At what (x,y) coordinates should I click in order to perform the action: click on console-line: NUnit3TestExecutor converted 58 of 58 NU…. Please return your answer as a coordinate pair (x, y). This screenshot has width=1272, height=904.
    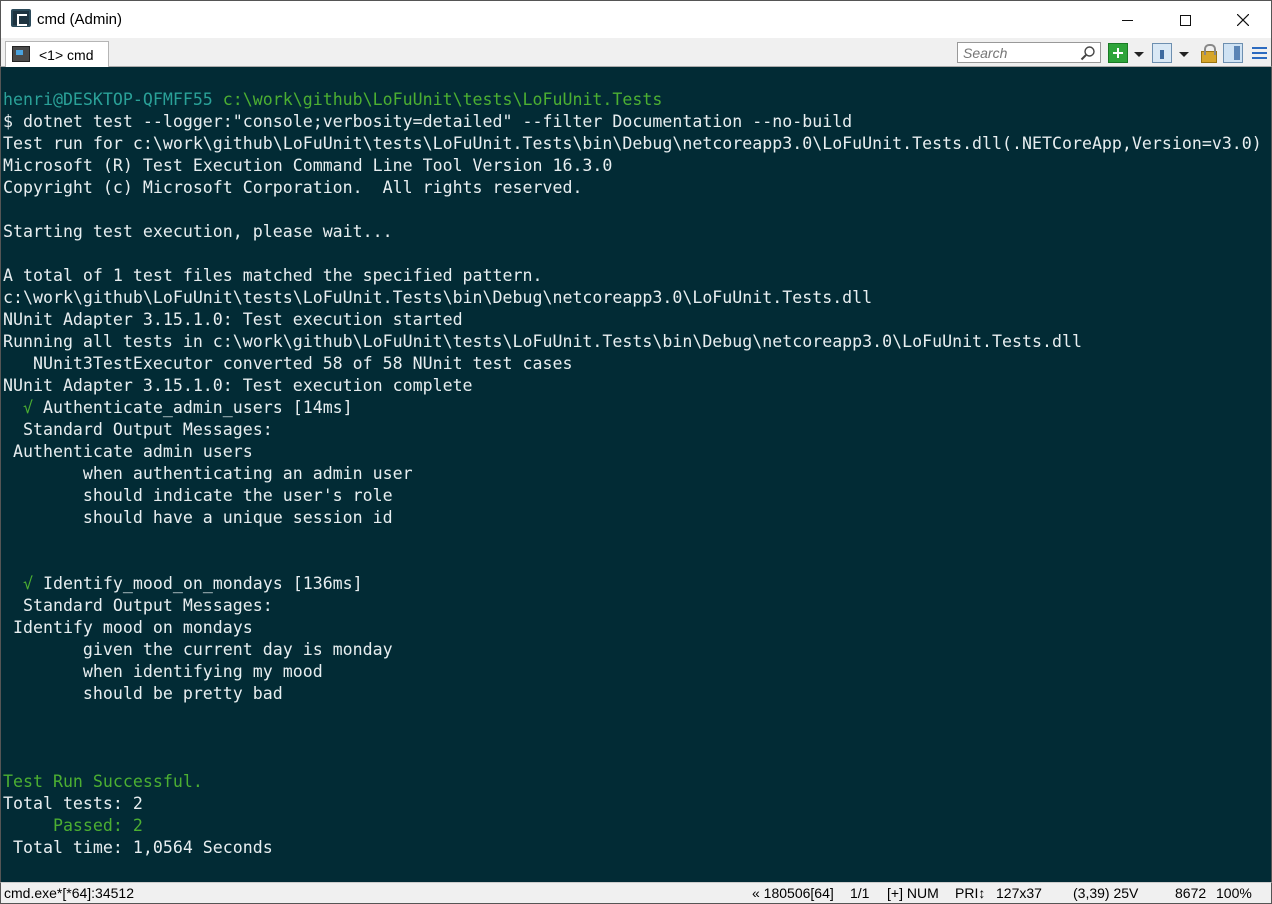
    Looking at the image, I should click on (288, 363).